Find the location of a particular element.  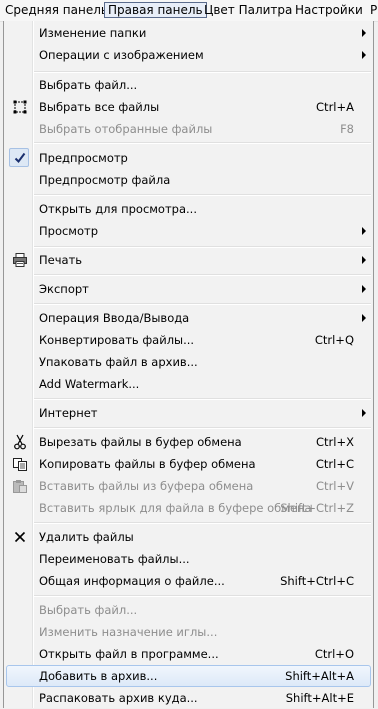

menu-item-file-info: Общая информация о файле... Shift+Ctrl+C is located at coordinates (188, 581).